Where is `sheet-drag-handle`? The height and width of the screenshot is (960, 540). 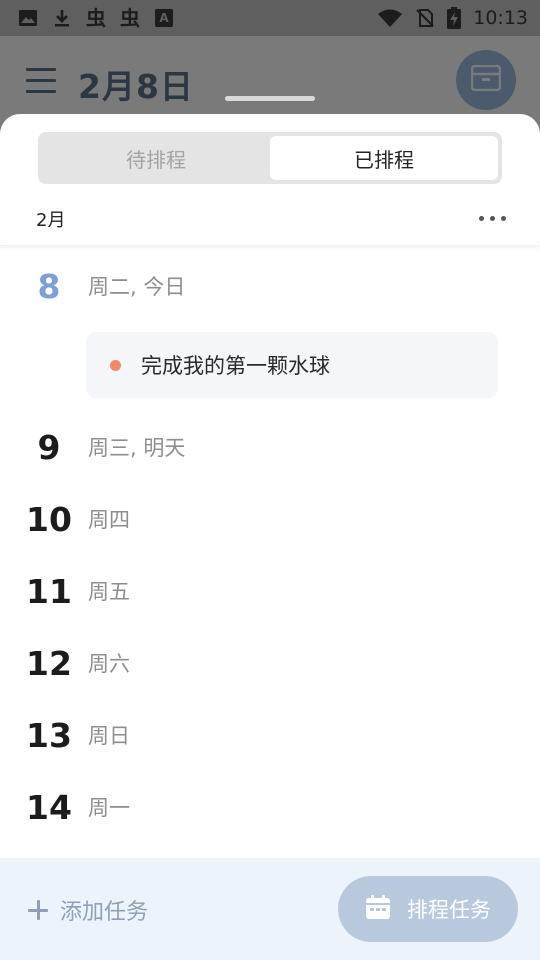 sheet-drag-handle is located at coordinates (270, 98).